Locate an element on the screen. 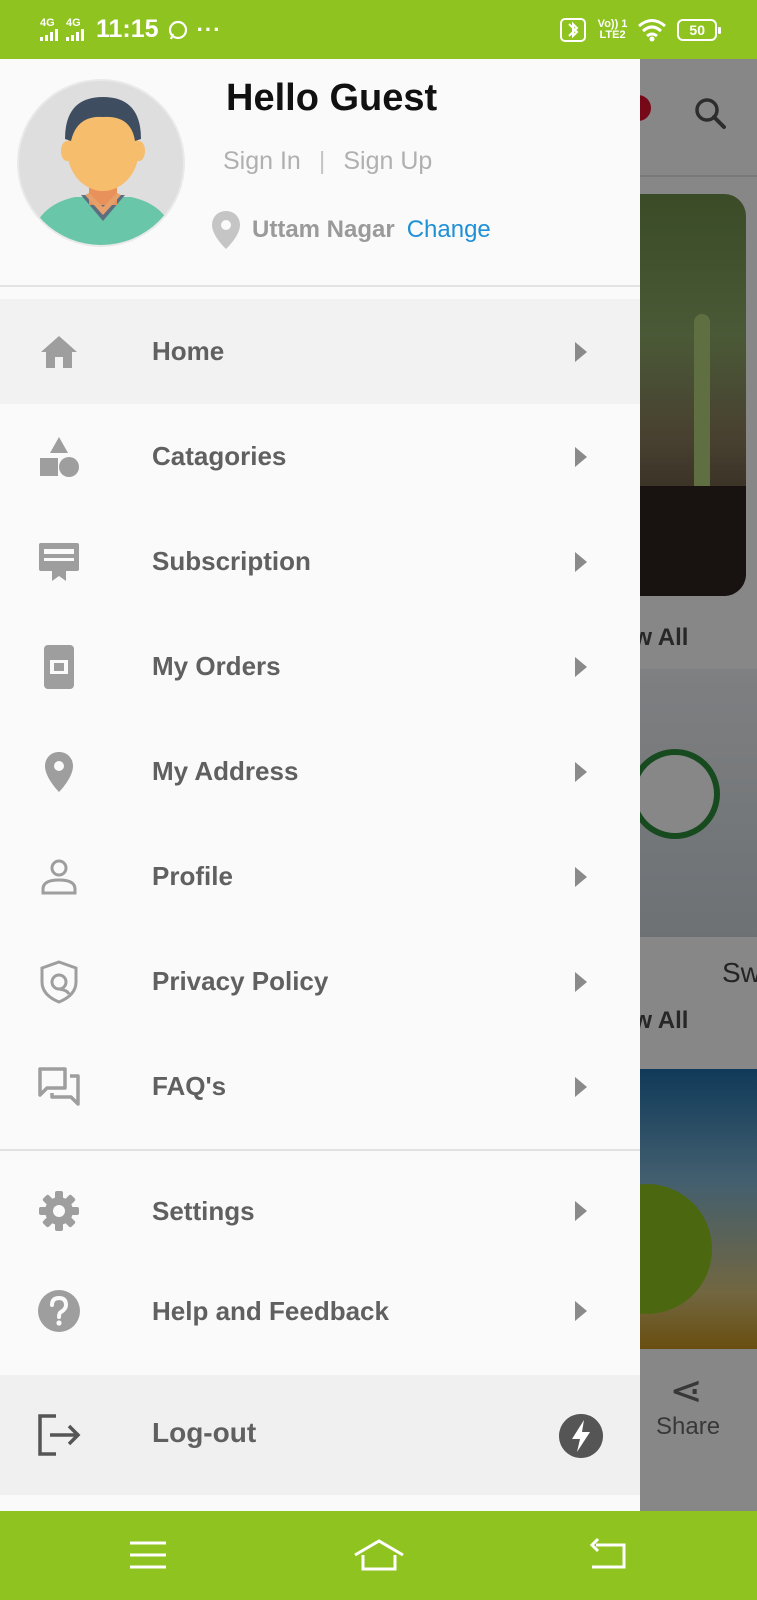  network-type-2: 4G is located at coordinates (73, 23).